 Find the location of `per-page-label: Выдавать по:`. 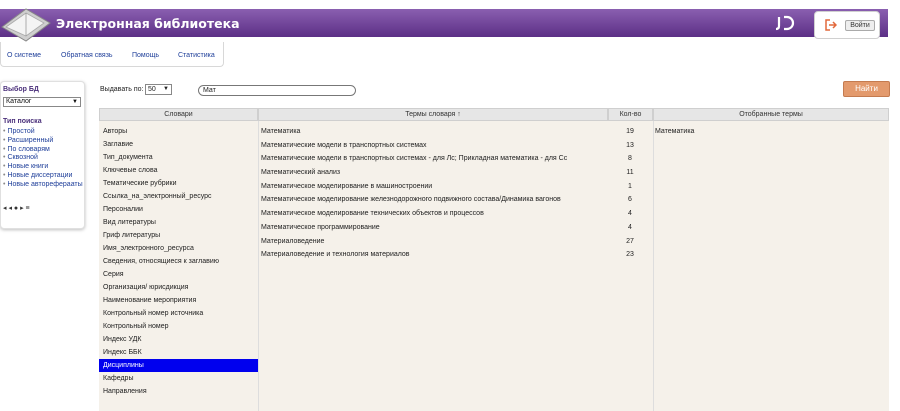

per-page-label: Выдавать по: is located at coordinates (122, 89).